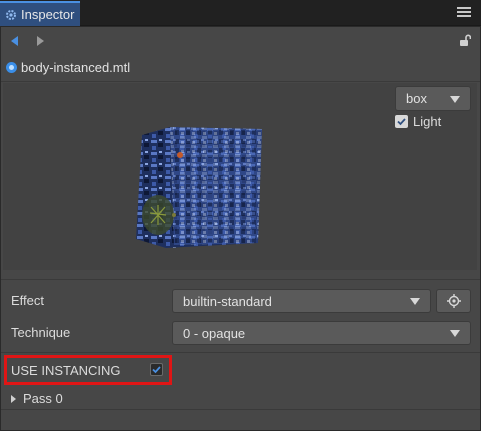 This screenshot has height=431, width=481. I want to click on light-label: Light, so click(427, 121).